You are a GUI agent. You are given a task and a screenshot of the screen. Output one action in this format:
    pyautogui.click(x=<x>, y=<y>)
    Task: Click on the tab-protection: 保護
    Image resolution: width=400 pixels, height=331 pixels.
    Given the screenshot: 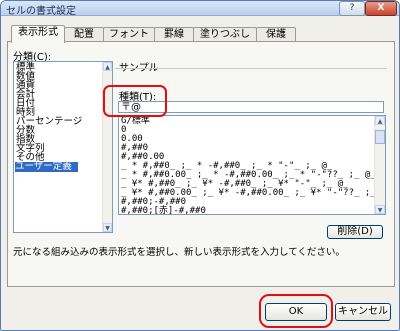 What is the action you would take?
    pyautogui.click(x=276, y=34)
    